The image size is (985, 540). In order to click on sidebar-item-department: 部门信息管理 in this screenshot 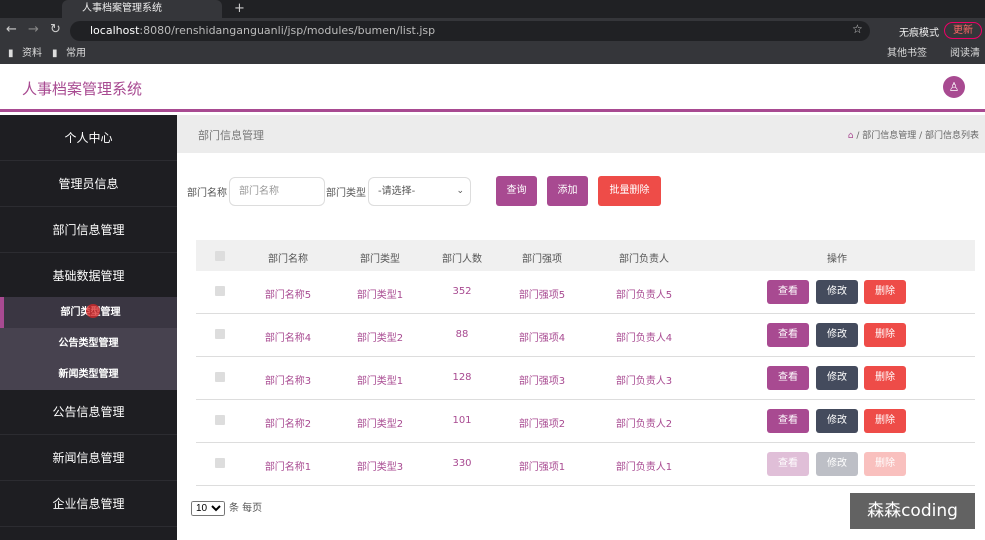, I will do `click(88, 230)`.